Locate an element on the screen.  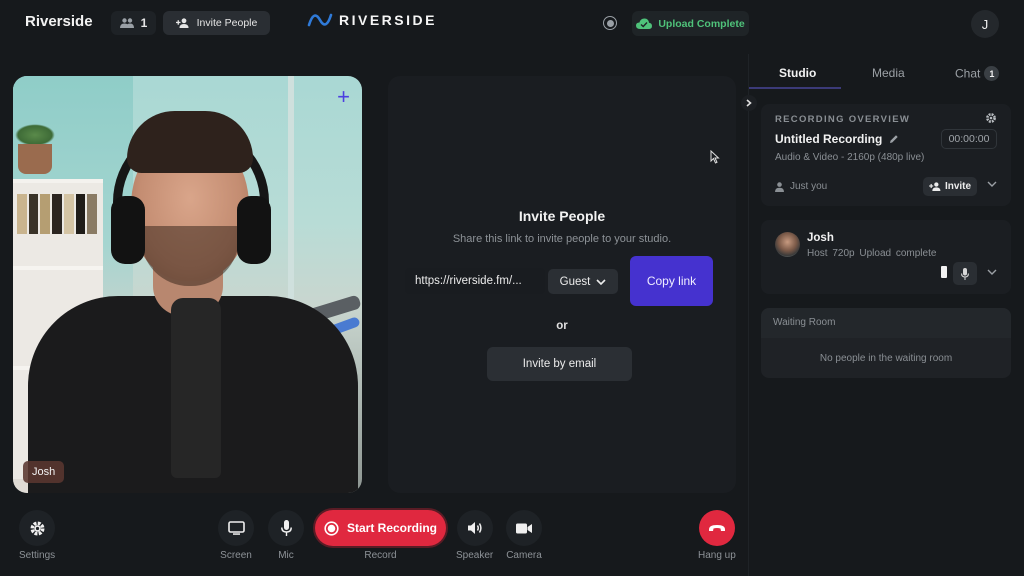
screen-share-button is located at coordinates (236, 528).